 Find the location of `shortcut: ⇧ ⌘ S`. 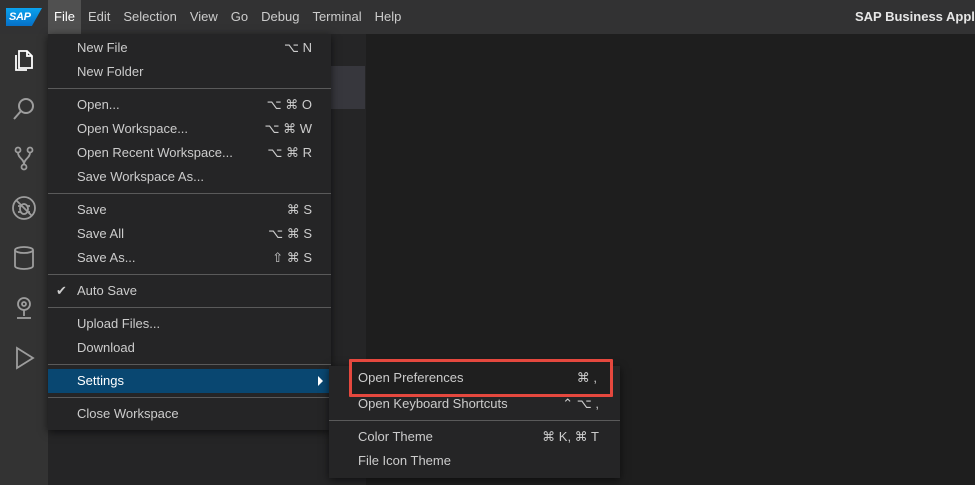

shortcut: ⇧ ⌘ S is located at coordinates (292, 257).